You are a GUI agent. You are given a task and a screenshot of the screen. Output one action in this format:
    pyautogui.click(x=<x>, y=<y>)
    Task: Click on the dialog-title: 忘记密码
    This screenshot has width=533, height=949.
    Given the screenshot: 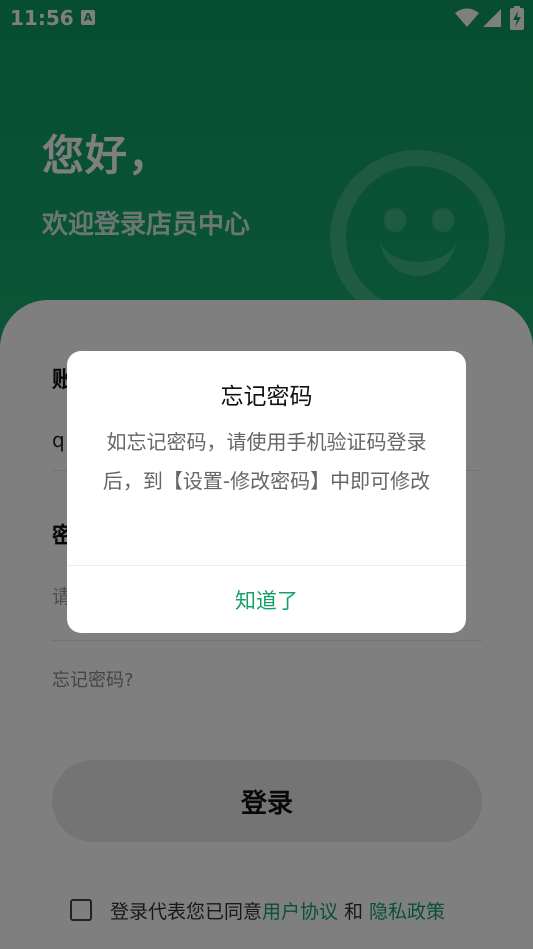 What is the action you would take?
    pyautogui.click(x=266, y=397)
    